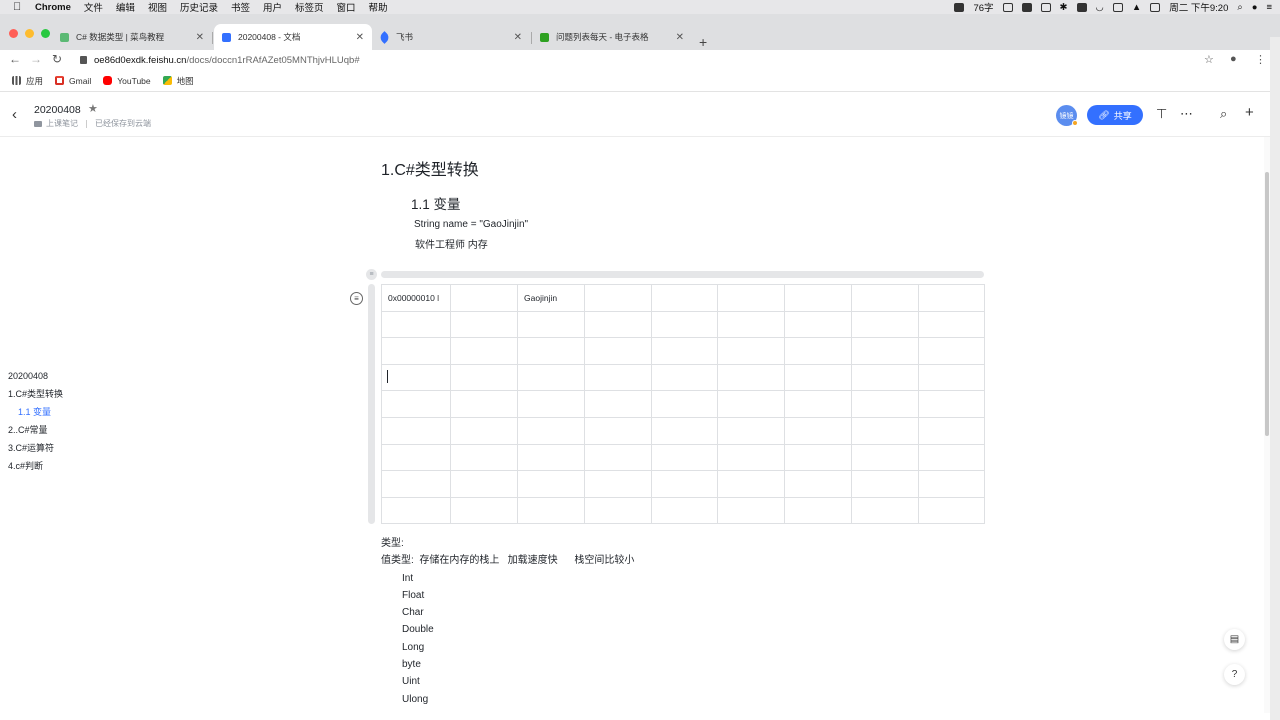 Image resolution: width=1280 pixels, height=720 pixels. I want to click on bookmark-youtube: YouTube, so click(127, 81).